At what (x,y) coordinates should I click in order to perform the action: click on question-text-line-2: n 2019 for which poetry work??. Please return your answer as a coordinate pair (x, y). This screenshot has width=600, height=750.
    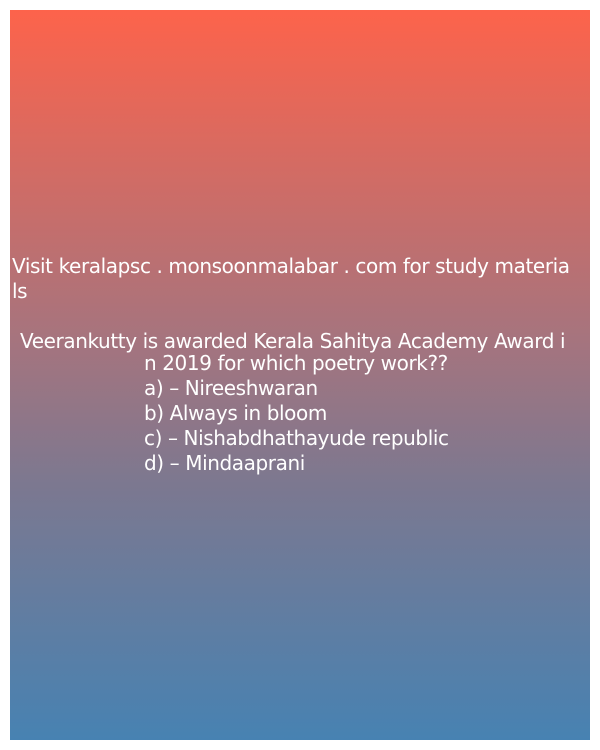
    Looking at the image, I should click on (296, 363).